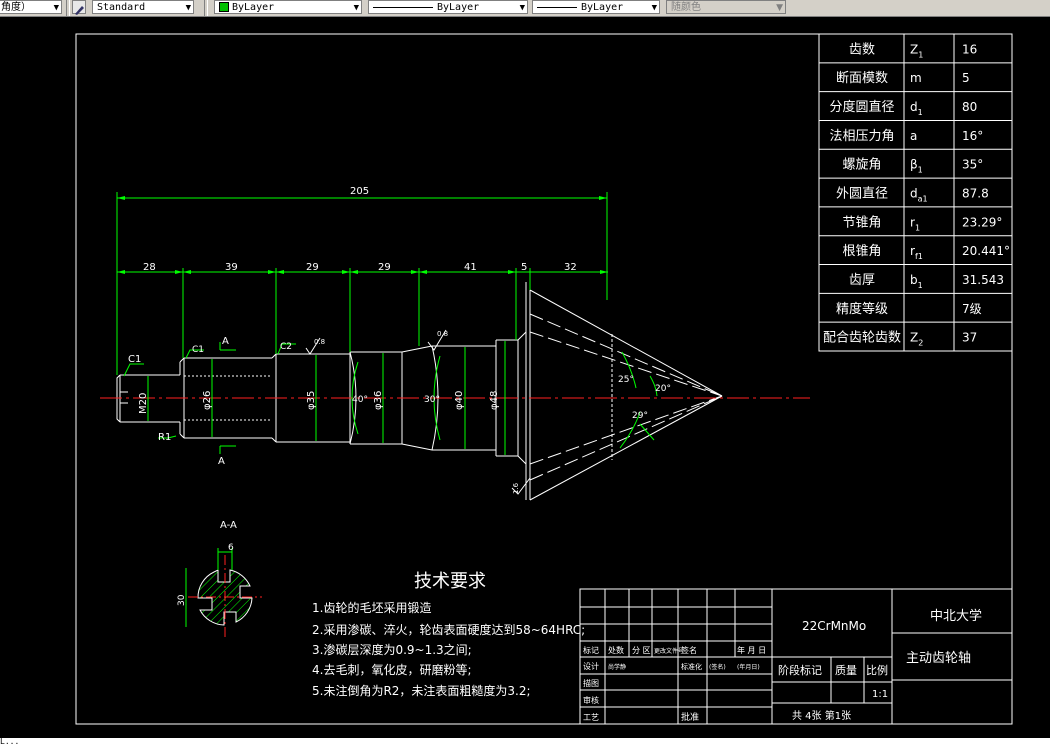 The height and width of the screenshot is (746, 1050). Describe the element at coordinates (198, 350) in the screenshot. I see `chamfer-c1-mid: C1` at that location.